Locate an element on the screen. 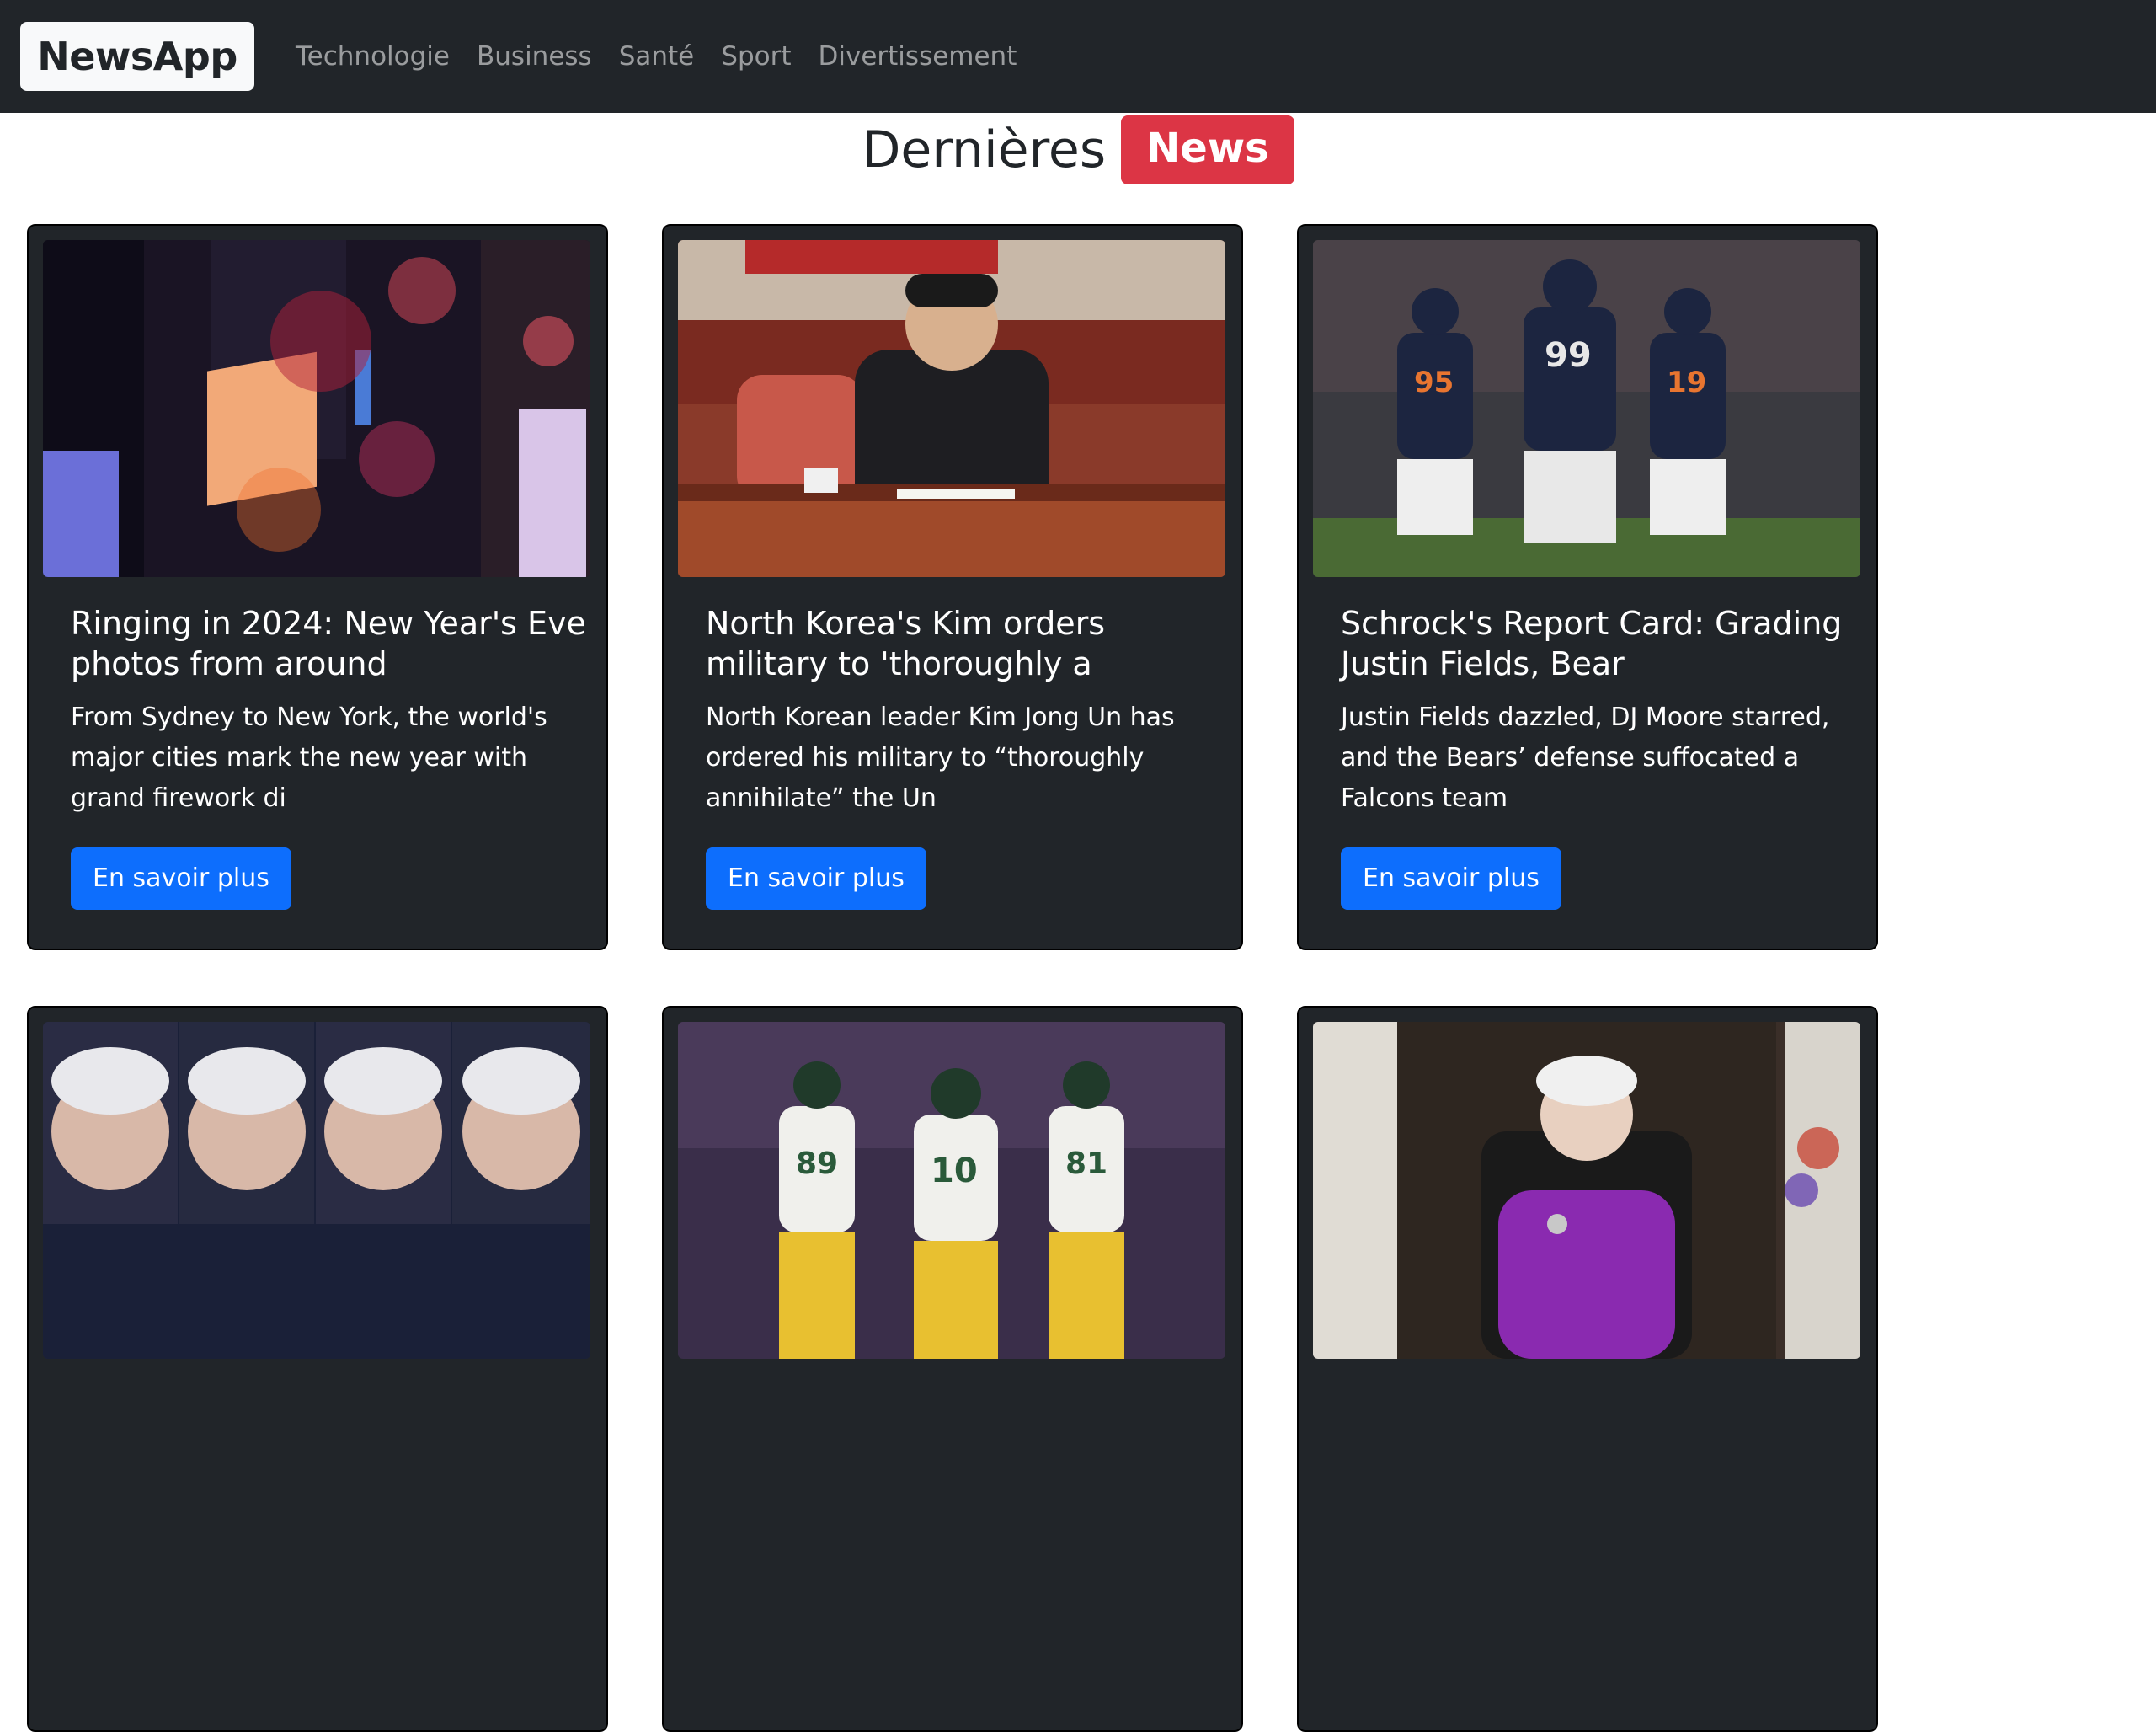  card-image: 89 10 81 is located at coordinates (951, 1190).